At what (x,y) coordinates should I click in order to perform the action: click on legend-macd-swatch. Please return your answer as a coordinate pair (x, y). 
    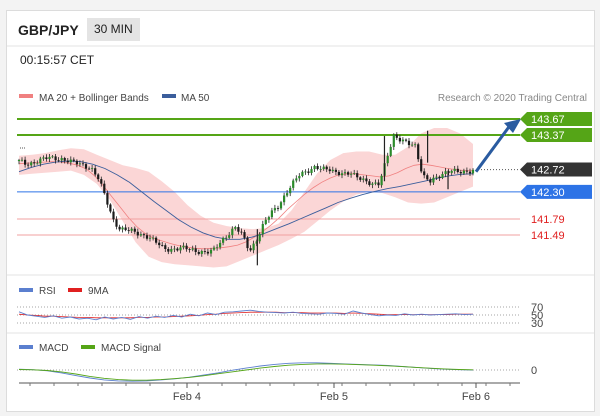
    Looking at the image, I should click on (26, 347).